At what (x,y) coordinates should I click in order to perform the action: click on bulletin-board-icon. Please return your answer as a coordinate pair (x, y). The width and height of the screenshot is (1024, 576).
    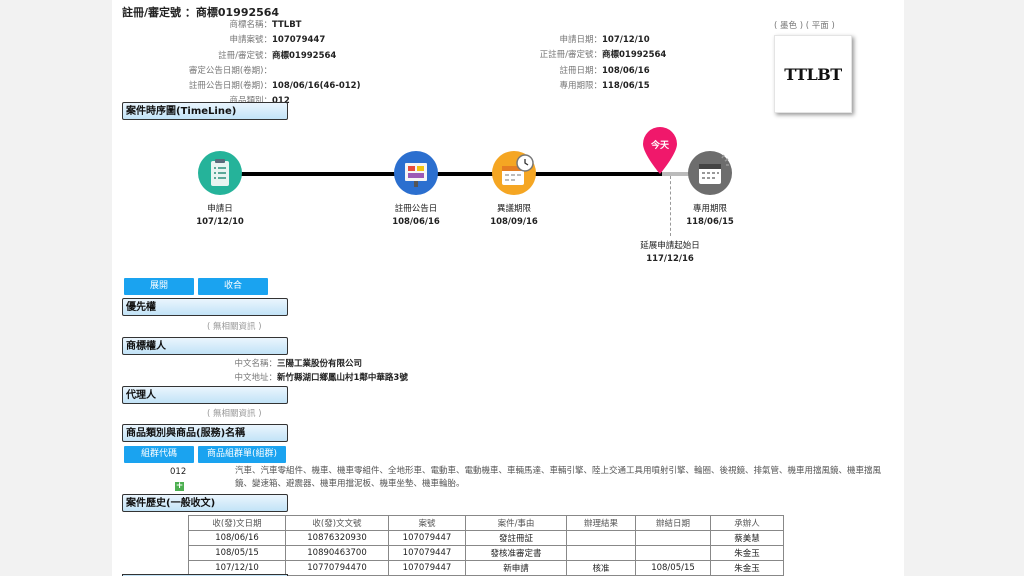
    Looking at the image, I should click on (416, 173).